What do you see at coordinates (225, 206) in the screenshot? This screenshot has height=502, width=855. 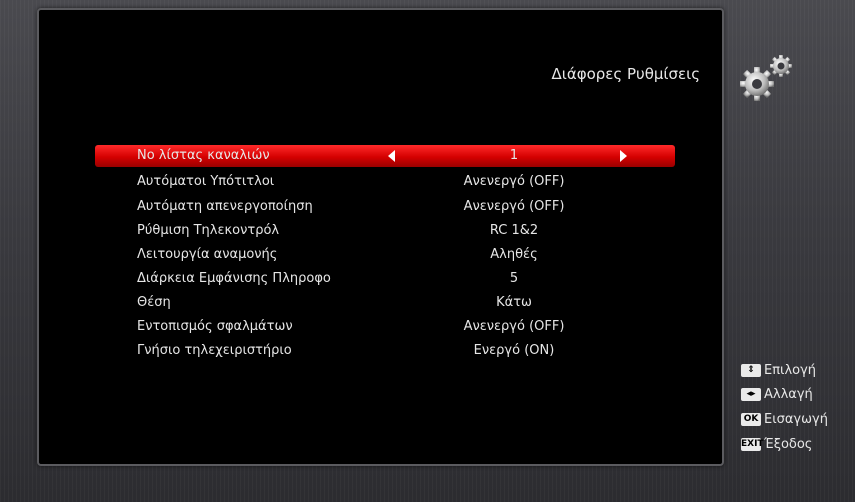 I see `menu-row-label: Αυτόματη απενεργοποίηση` at bounding box center [225, 206].